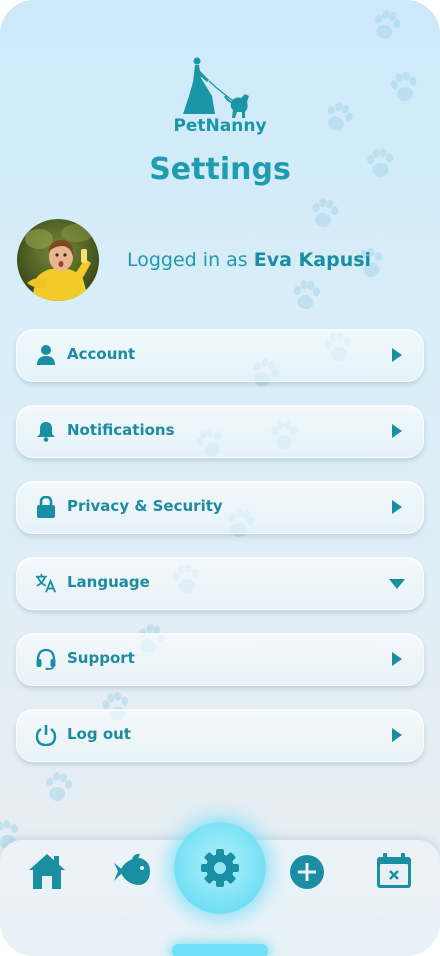 This screenshot has height=956, width=440. What do you see at coordinates (220, 735) in the screenshot?
I see `menu-item-logout: Log out` at bounding box center [220, 735].